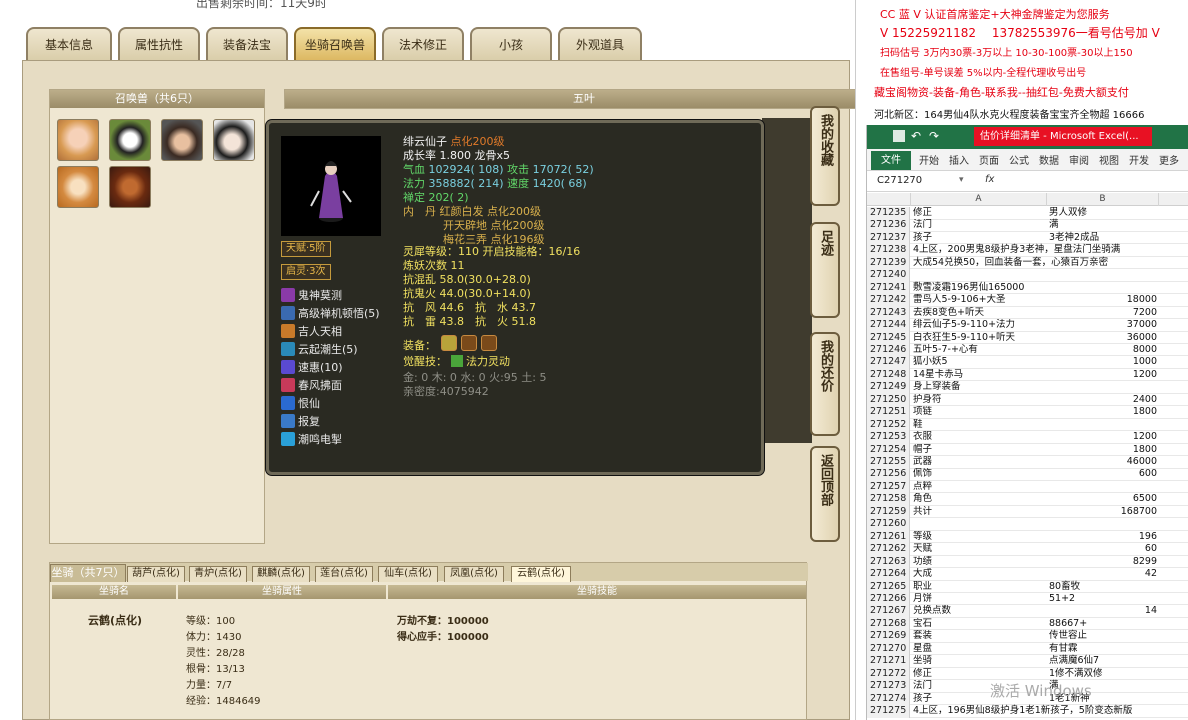  Describe the element at coordinates (888, 412) in the screenshot. I see `row-number: 271251` at that location.